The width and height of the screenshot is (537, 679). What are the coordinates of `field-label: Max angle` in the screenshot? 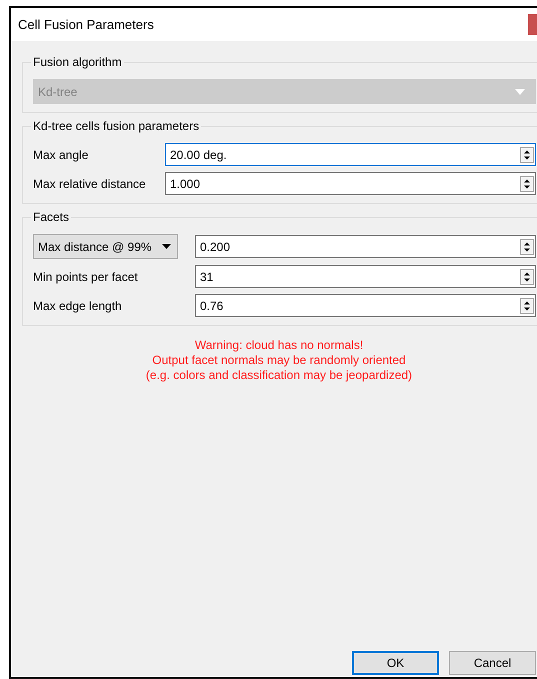 It's located at (60, 155).